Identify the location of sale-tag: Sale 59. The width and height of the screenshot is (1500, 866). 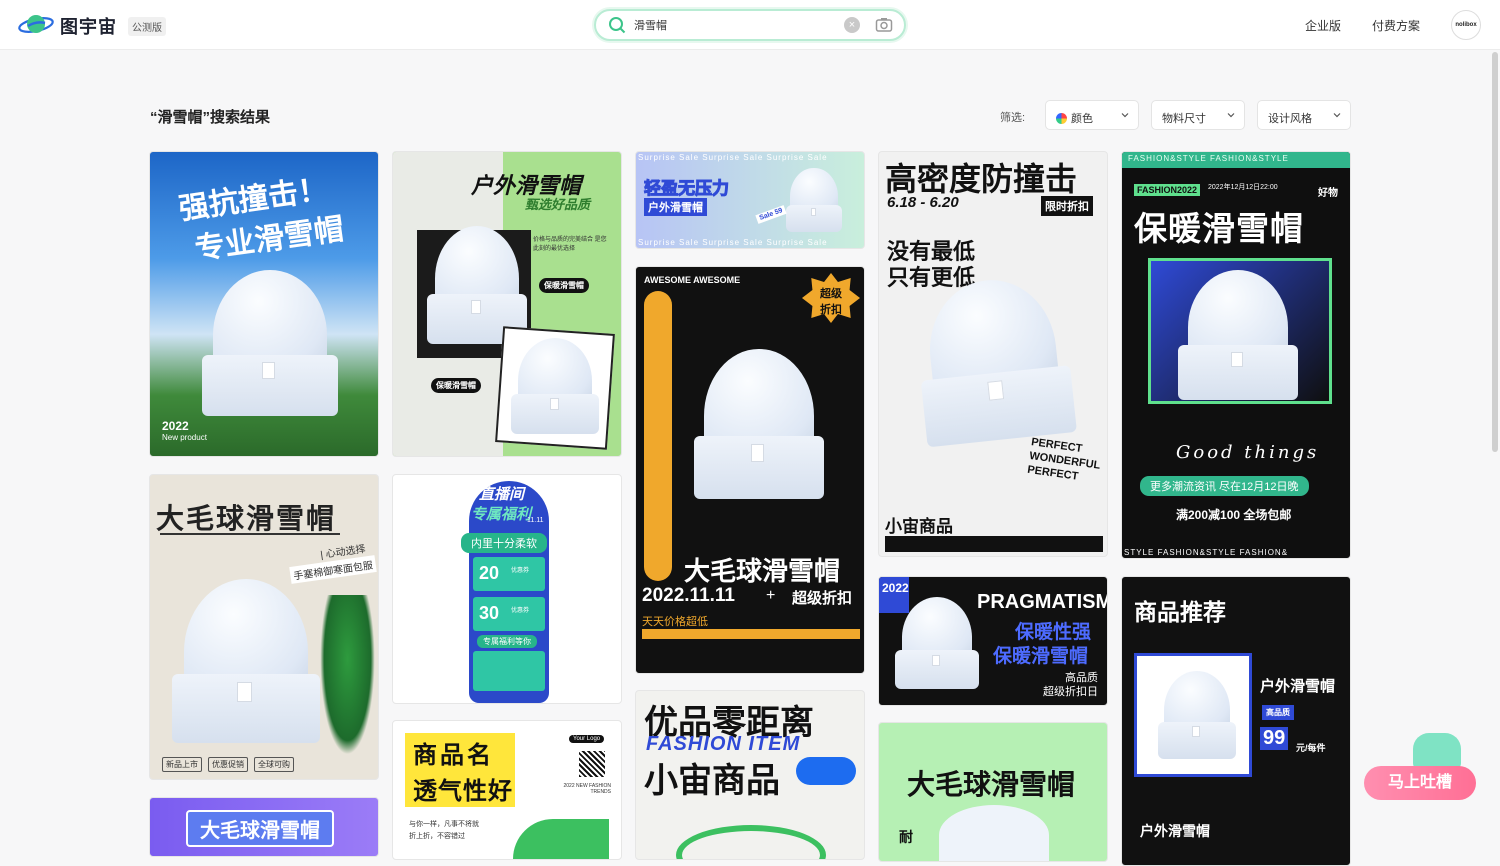
(771, 214).